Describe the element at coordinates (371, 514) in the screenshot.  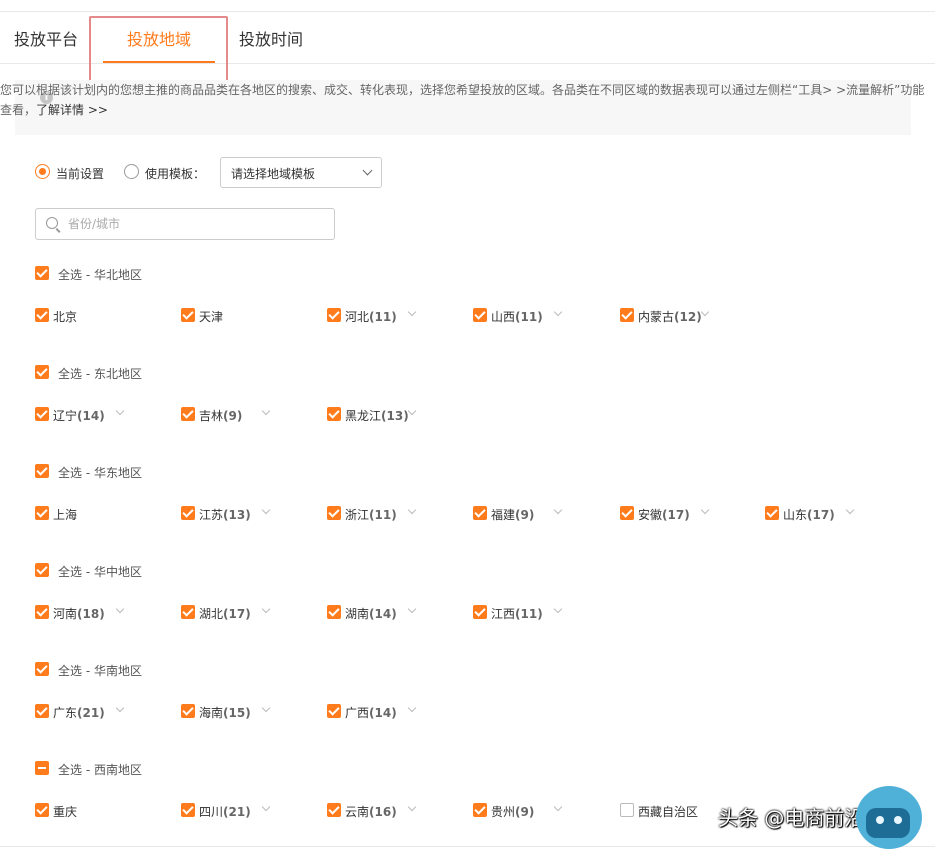
I see `region-label: 浙江(11)` at that location.